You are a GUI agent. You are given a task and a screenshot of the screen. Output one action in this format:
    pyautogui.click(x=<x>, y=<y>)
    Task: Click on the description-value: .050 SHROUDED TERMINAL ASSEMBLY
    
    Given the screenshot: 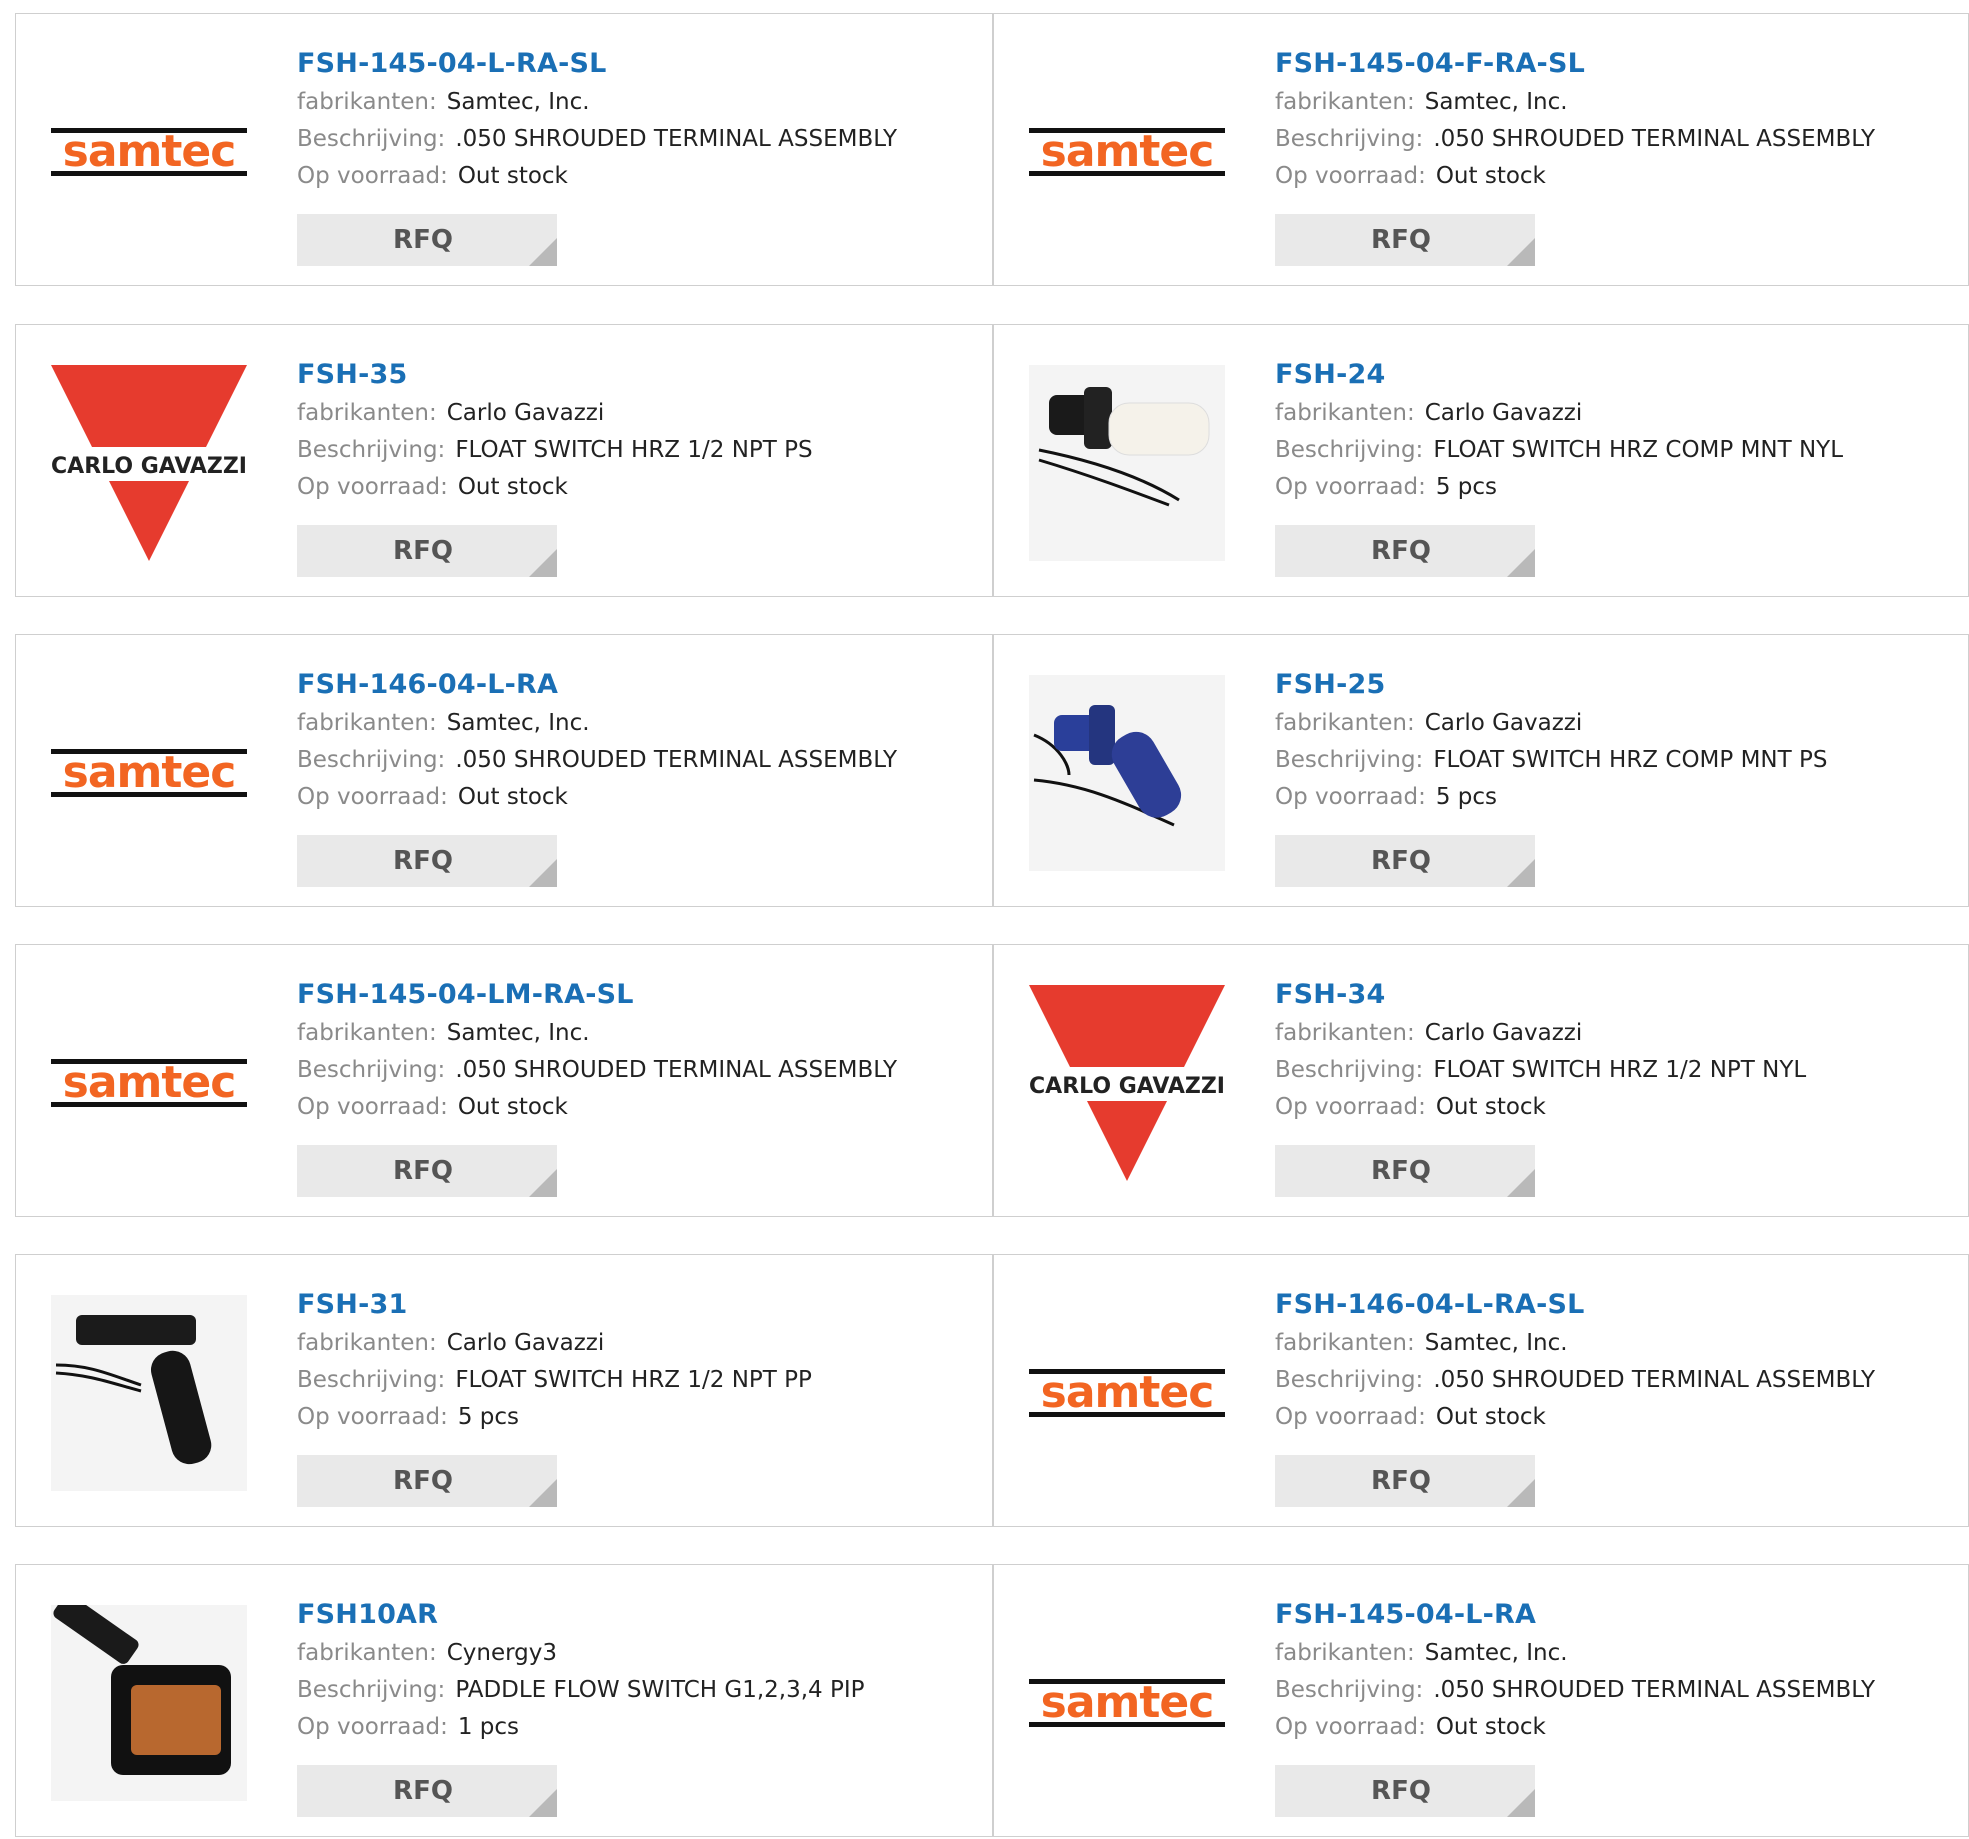 What is the action you would take?
    pyautogui.click(x=1654, y=139)
    